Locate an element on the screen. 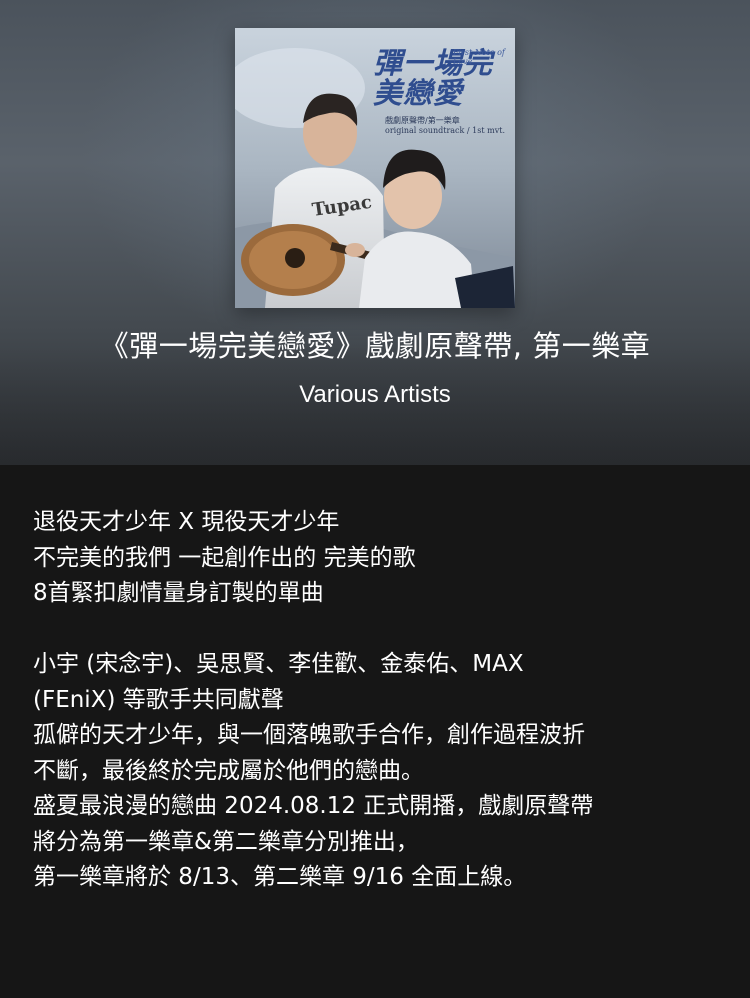 The height and width of the screenshot is (998, 750). description-line: 將分為第一樂章&第二樂章分別推出， is located at coordinates (226, 841).